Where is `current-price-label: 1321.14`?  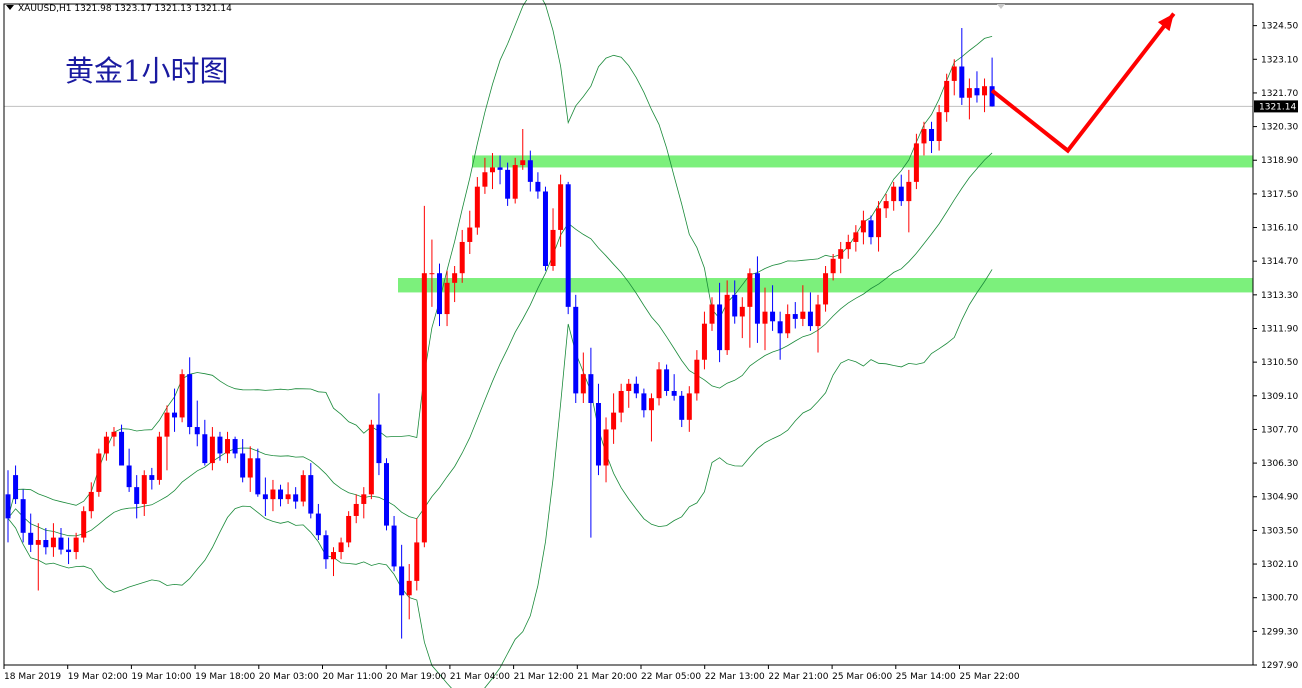
current-price-label: 1321.14 is located at coordinates (1277, 107).